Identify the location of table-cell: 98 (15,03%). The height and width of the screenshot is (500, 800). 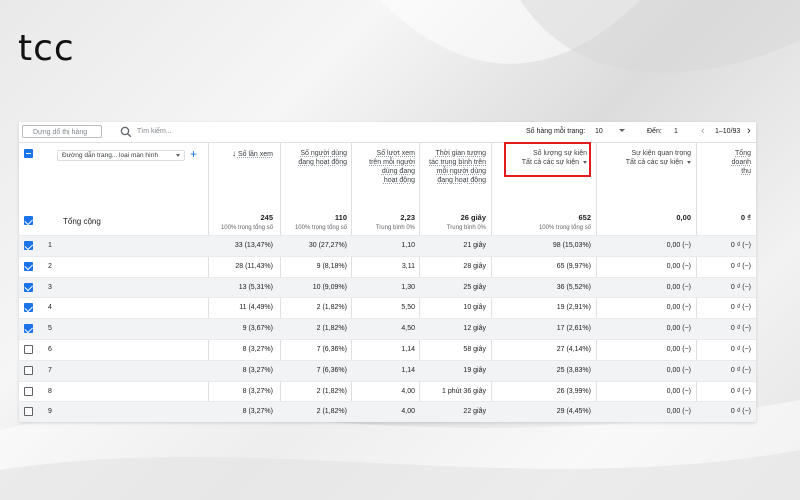
(571, 245).